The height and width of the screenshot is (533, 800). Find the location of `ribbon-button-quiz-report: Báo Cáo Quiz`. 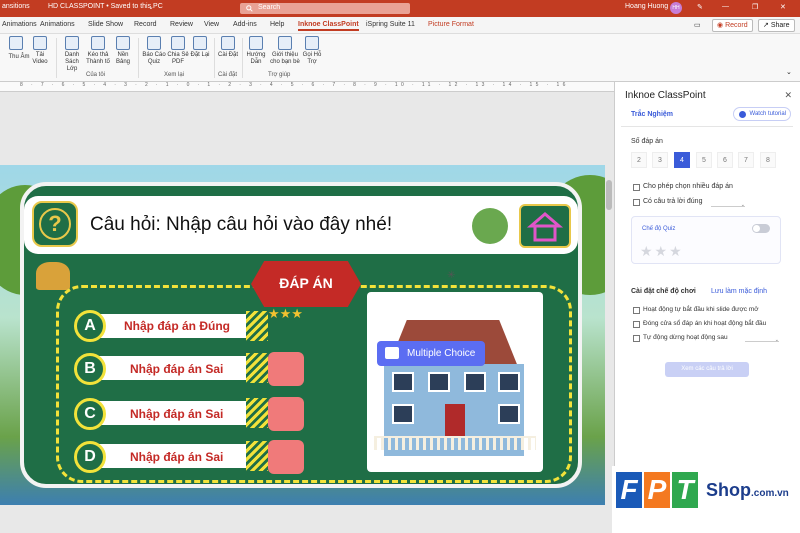

ribbon-button-quiz-report: Báo Cáo Quiz is located at coordinates (154, 51).